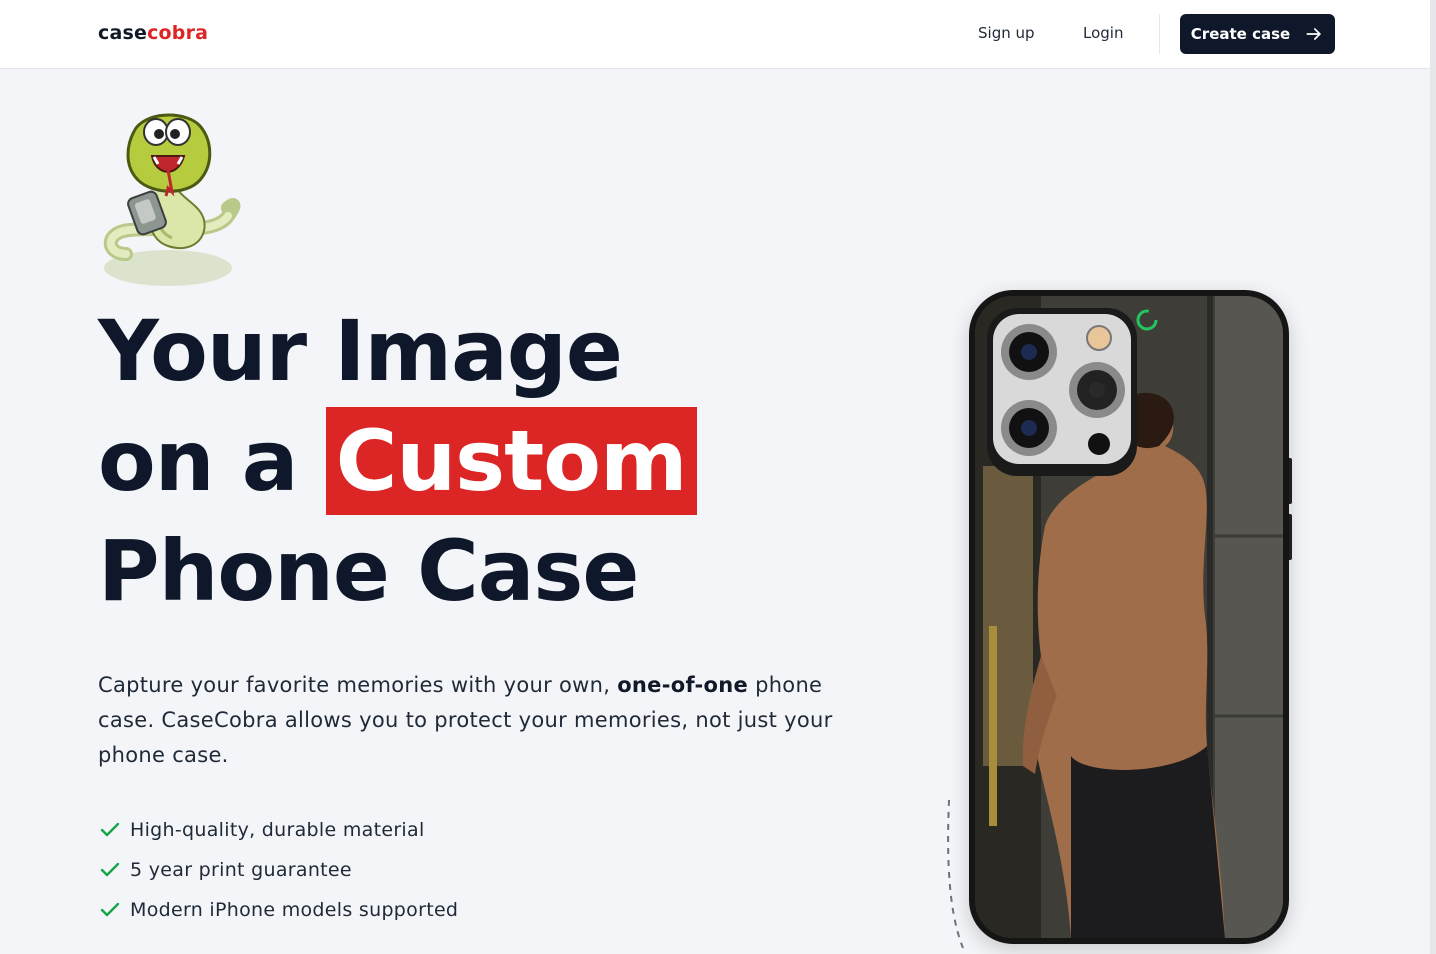 This screenshot has height=954, width=1436. What do you see at coordinates (718, 34) in the screenshot?
I see `navbar: casecobra Sign up Login Create case` at bounding box center [718, 34].